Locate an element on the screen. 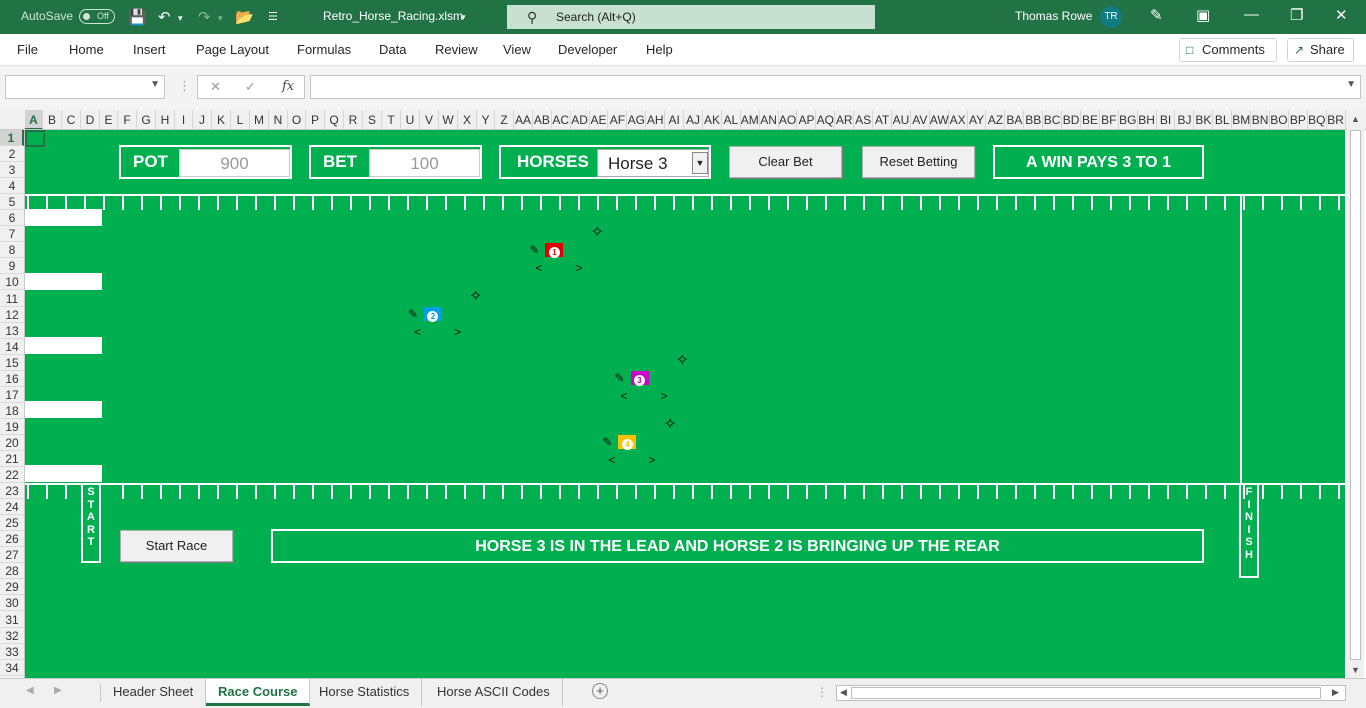 The width and height of the screenshot is (1366, 708). row-header-cell: 20 is located at coordinates (12, 443).